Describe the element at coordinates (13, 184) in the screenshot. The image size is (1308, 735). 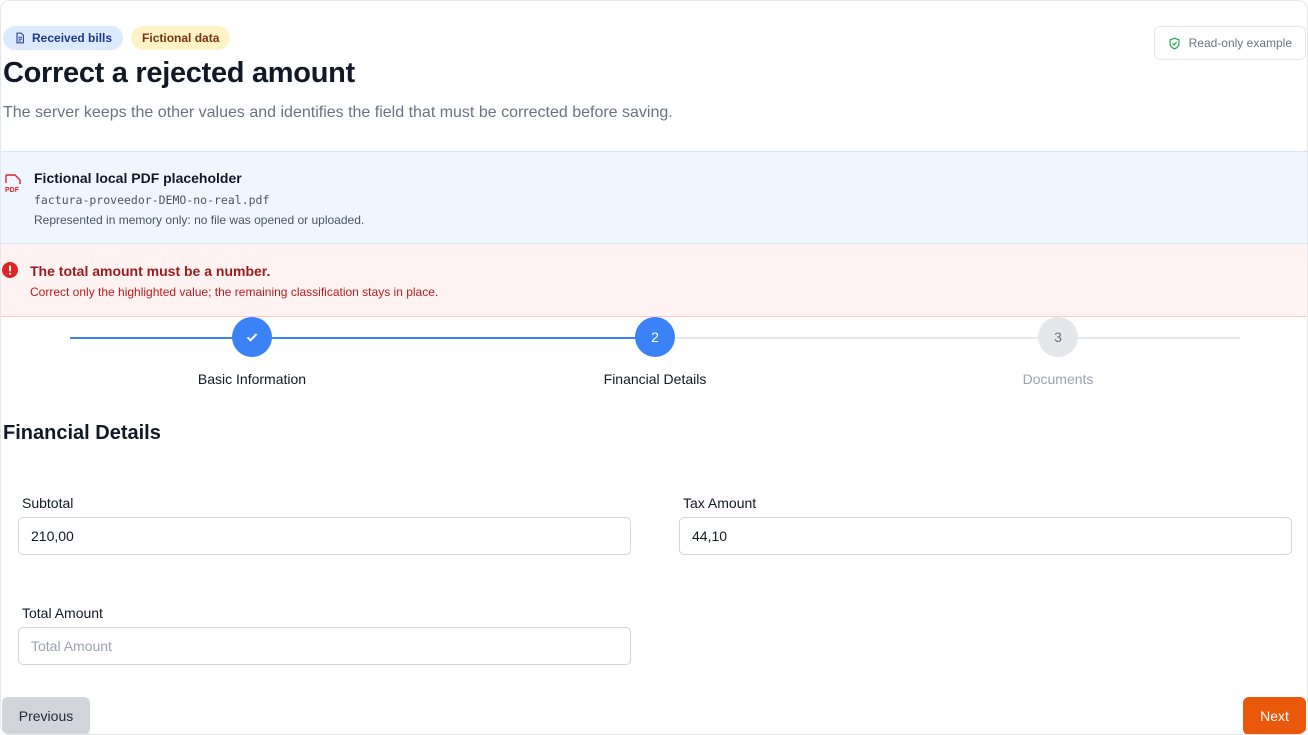
I see `pdf-icon: PDF` at that location.